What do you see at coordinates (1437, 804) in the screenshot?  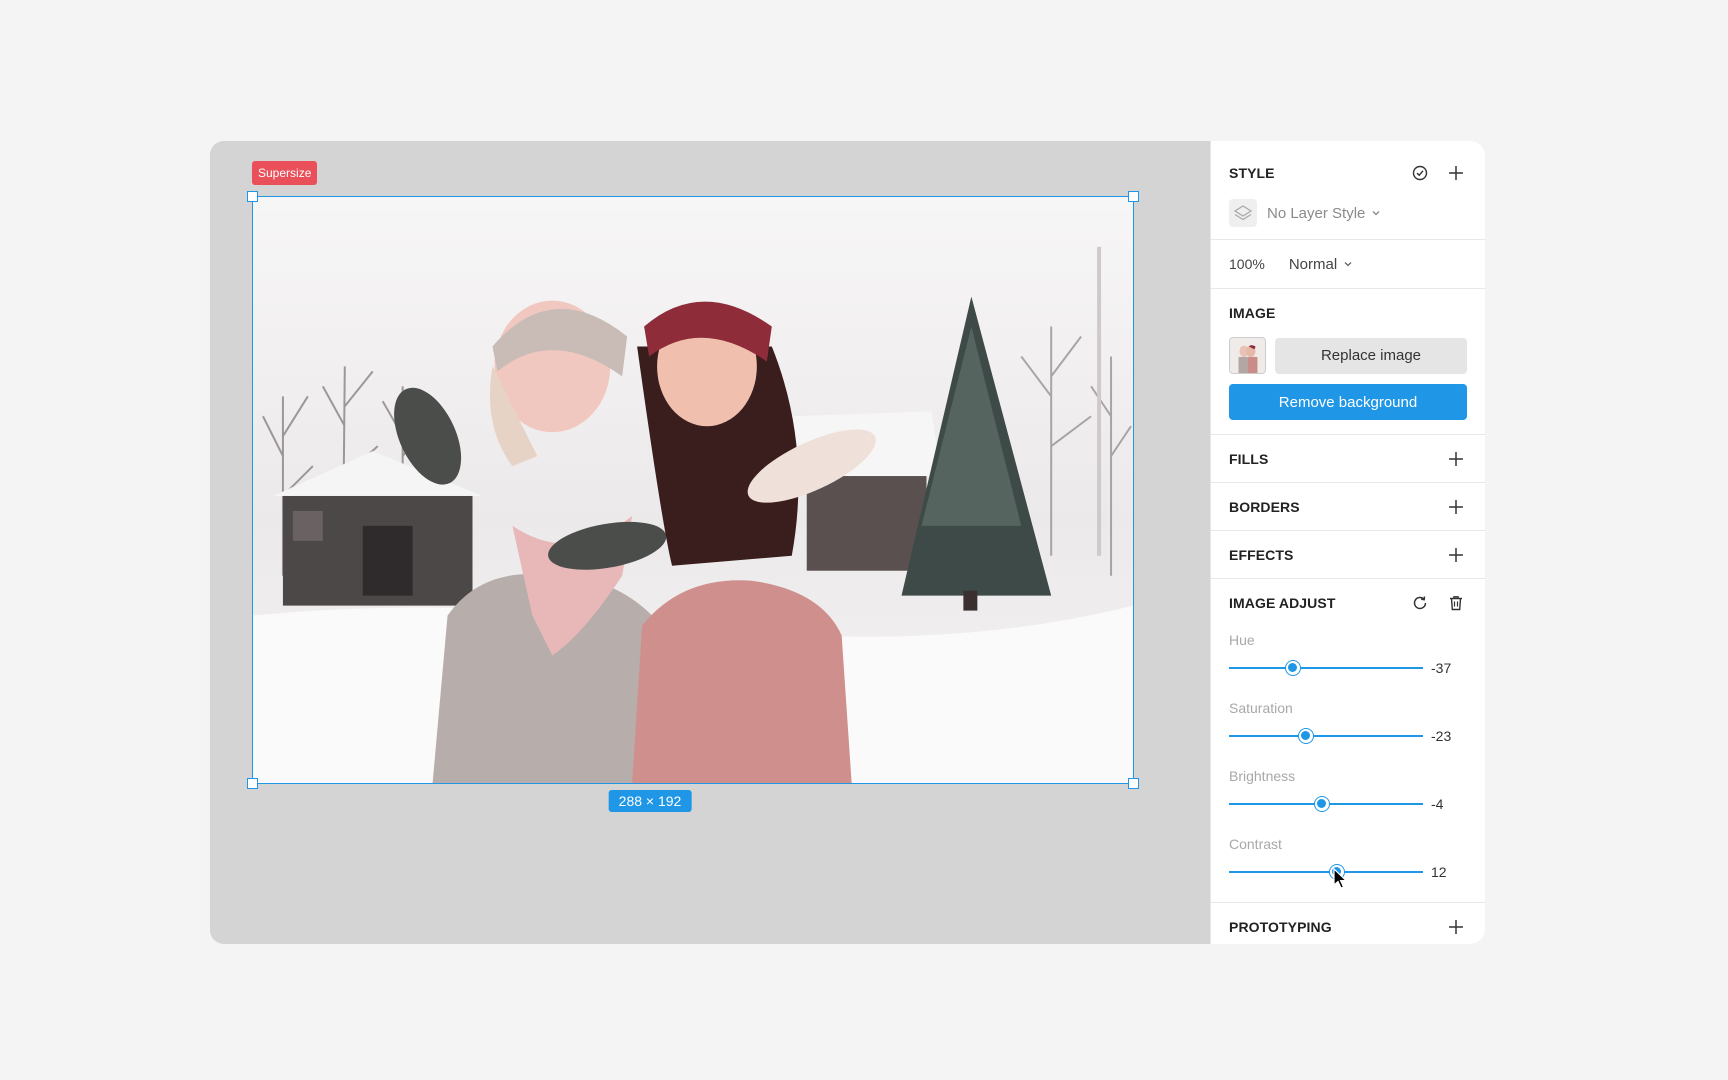 I see `brightness-value: -4` at bounding box center [1437, 804].